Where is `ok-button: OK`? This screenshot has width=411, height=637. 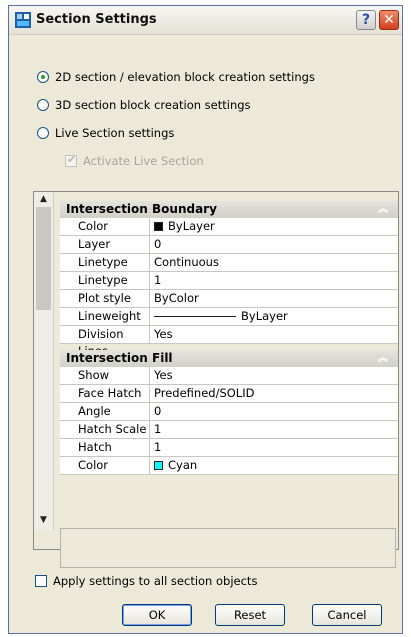
ok-button: OK is located at coordinates (157, 615).